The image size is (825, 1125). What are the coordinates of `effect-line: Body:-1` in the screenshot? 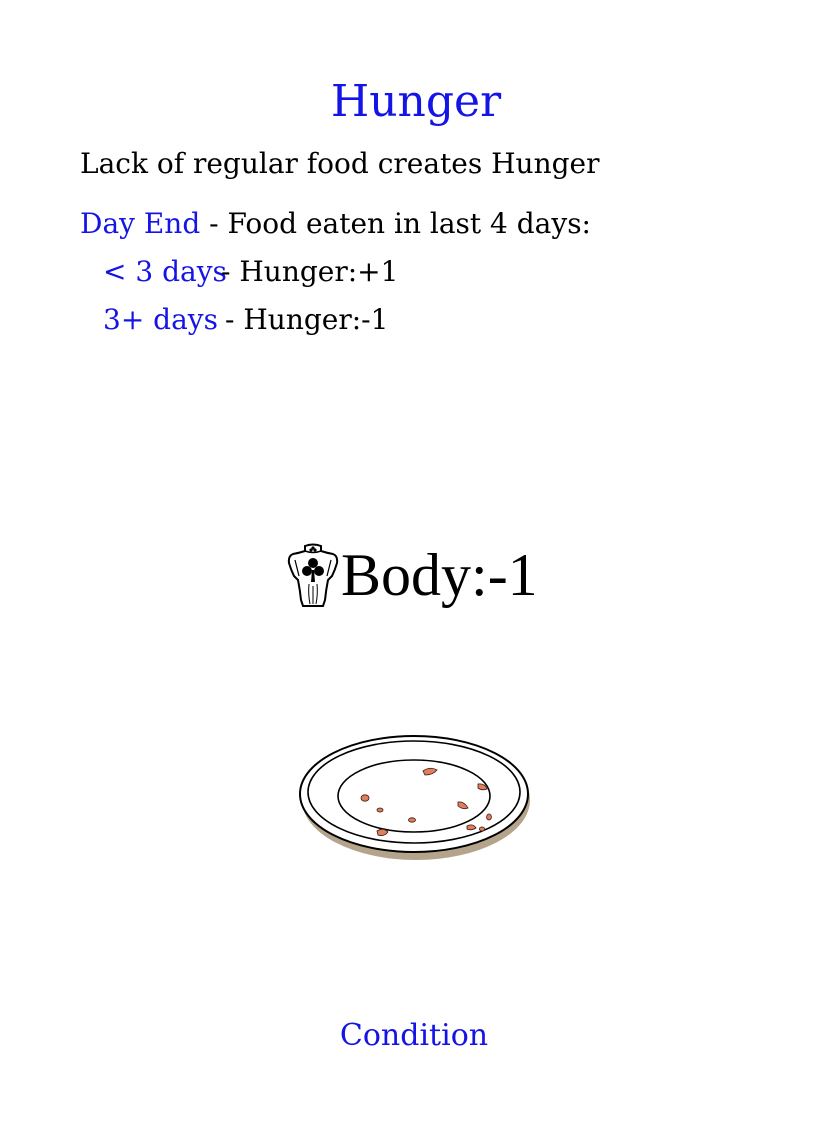 It's located at (412, 575).